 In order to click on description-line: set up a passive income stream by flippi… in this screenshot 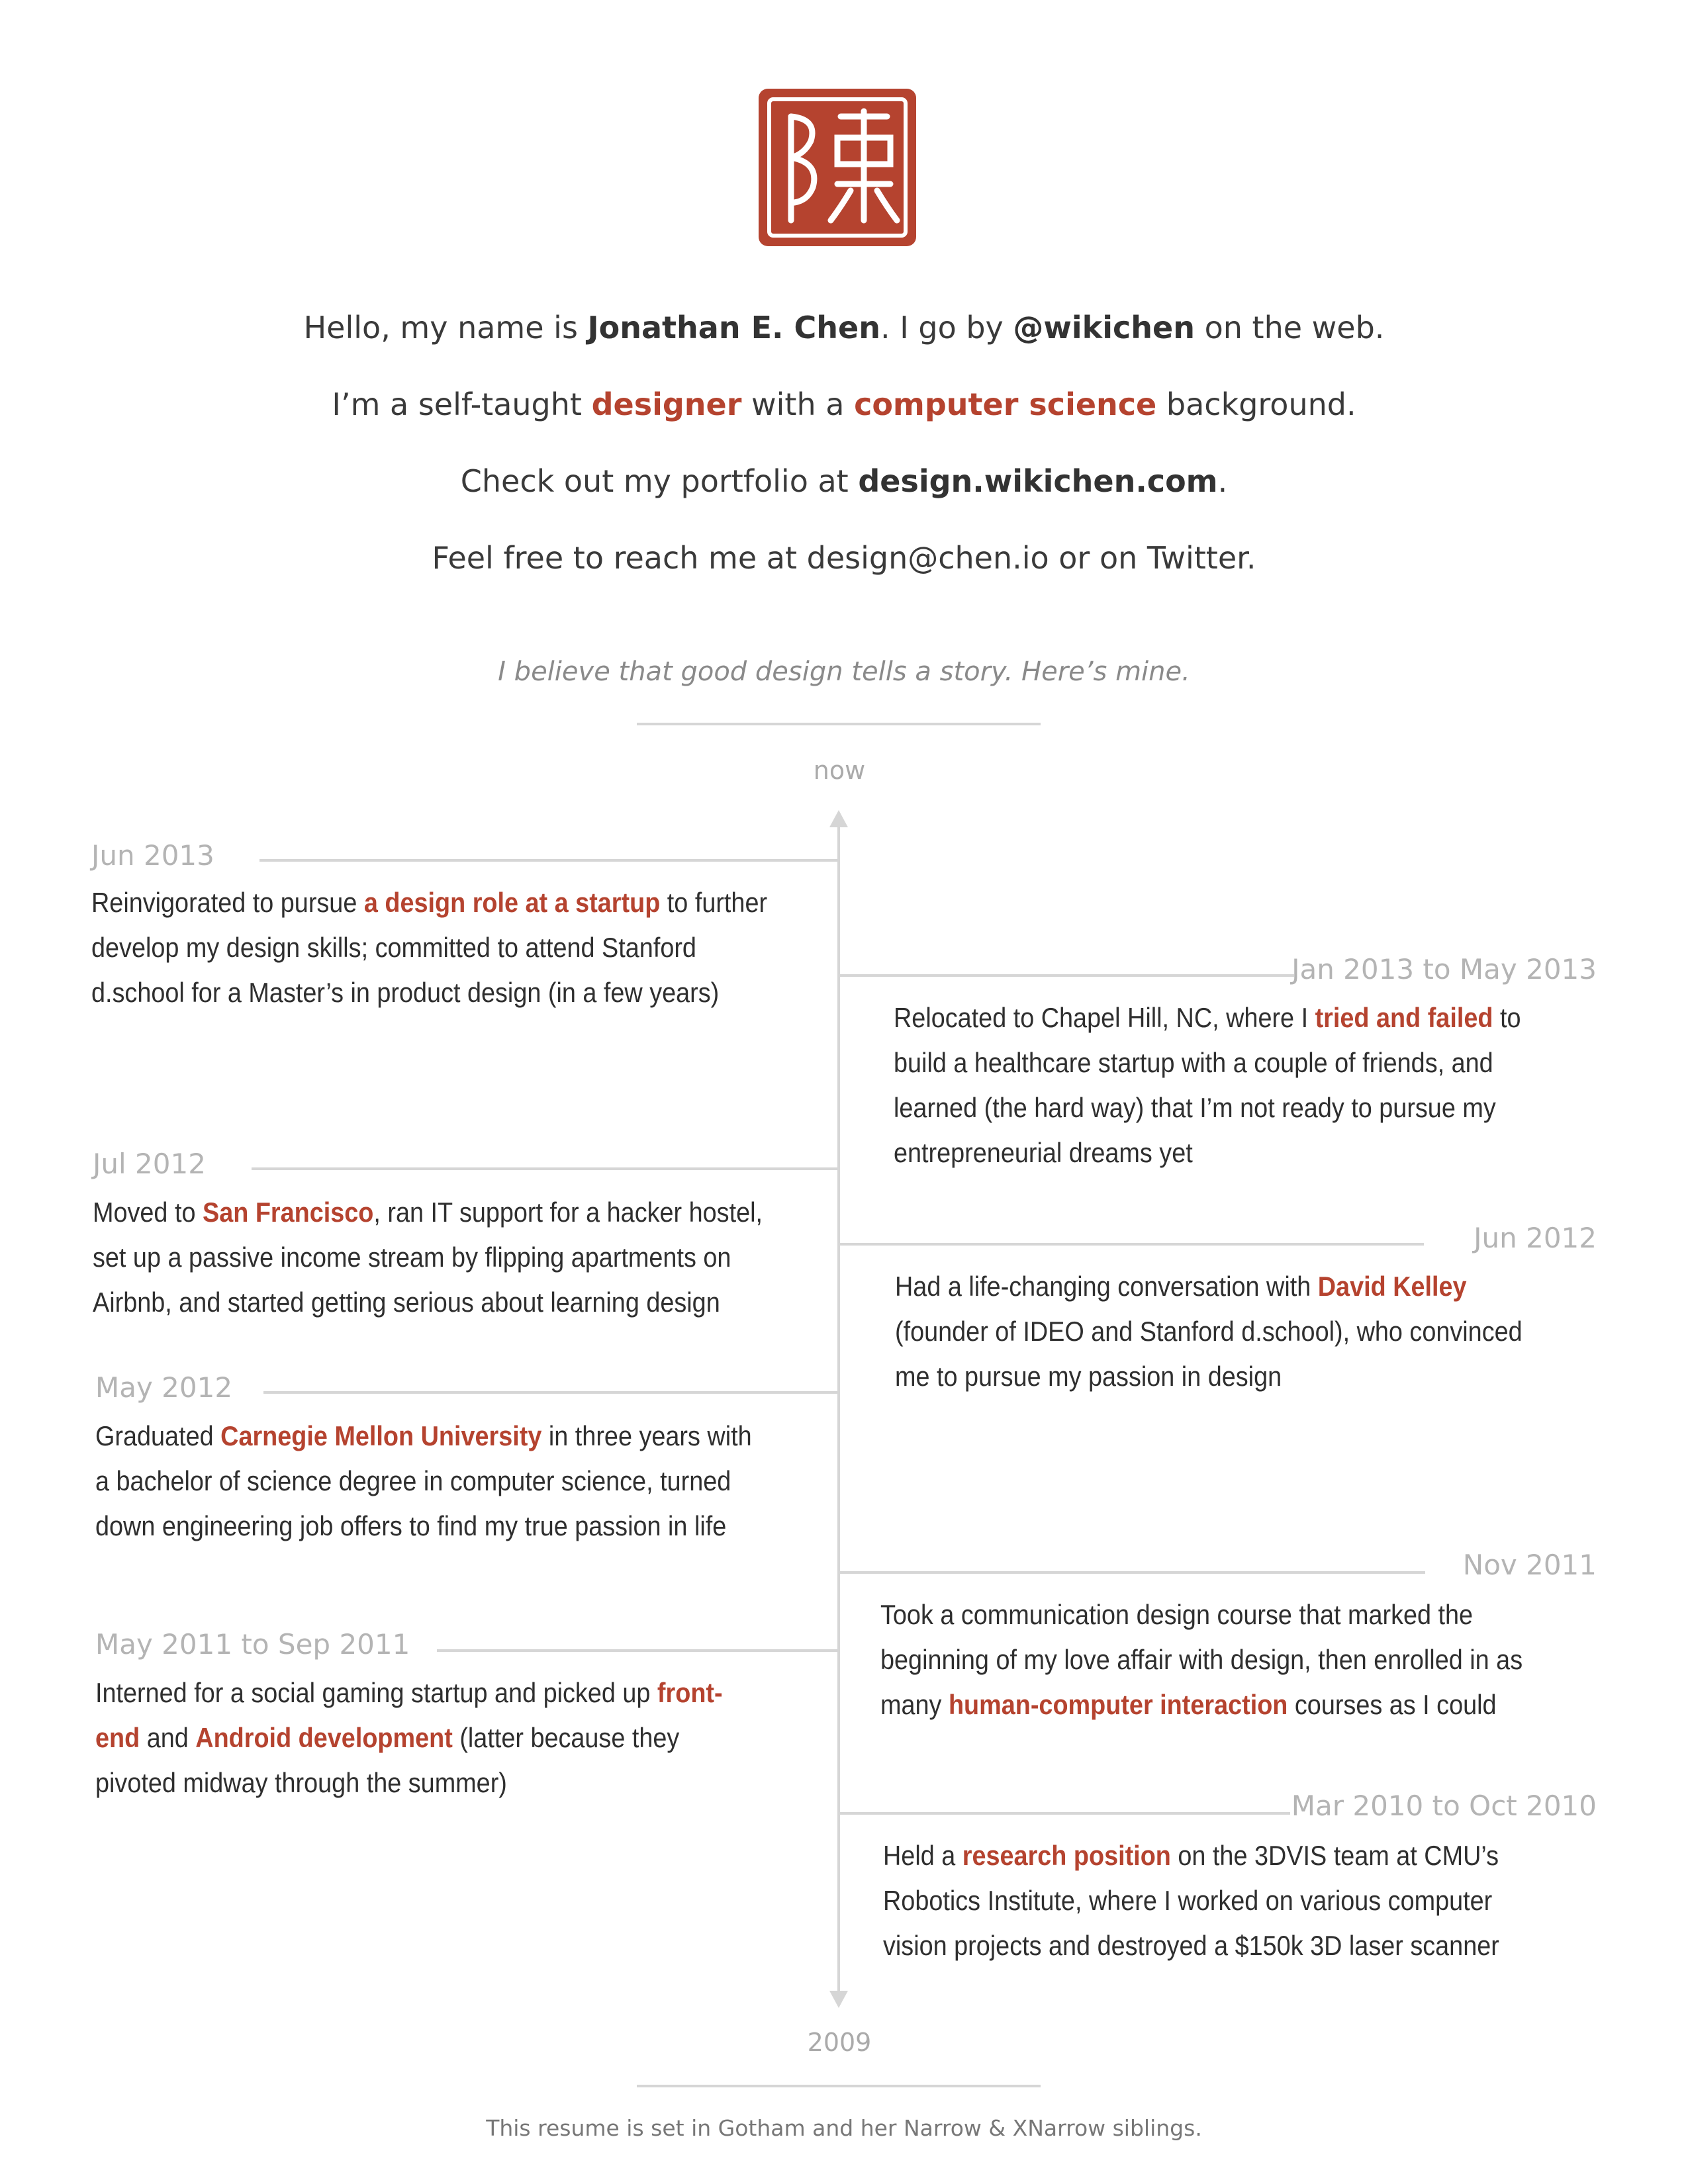, I will do `click(428, 1257)`.